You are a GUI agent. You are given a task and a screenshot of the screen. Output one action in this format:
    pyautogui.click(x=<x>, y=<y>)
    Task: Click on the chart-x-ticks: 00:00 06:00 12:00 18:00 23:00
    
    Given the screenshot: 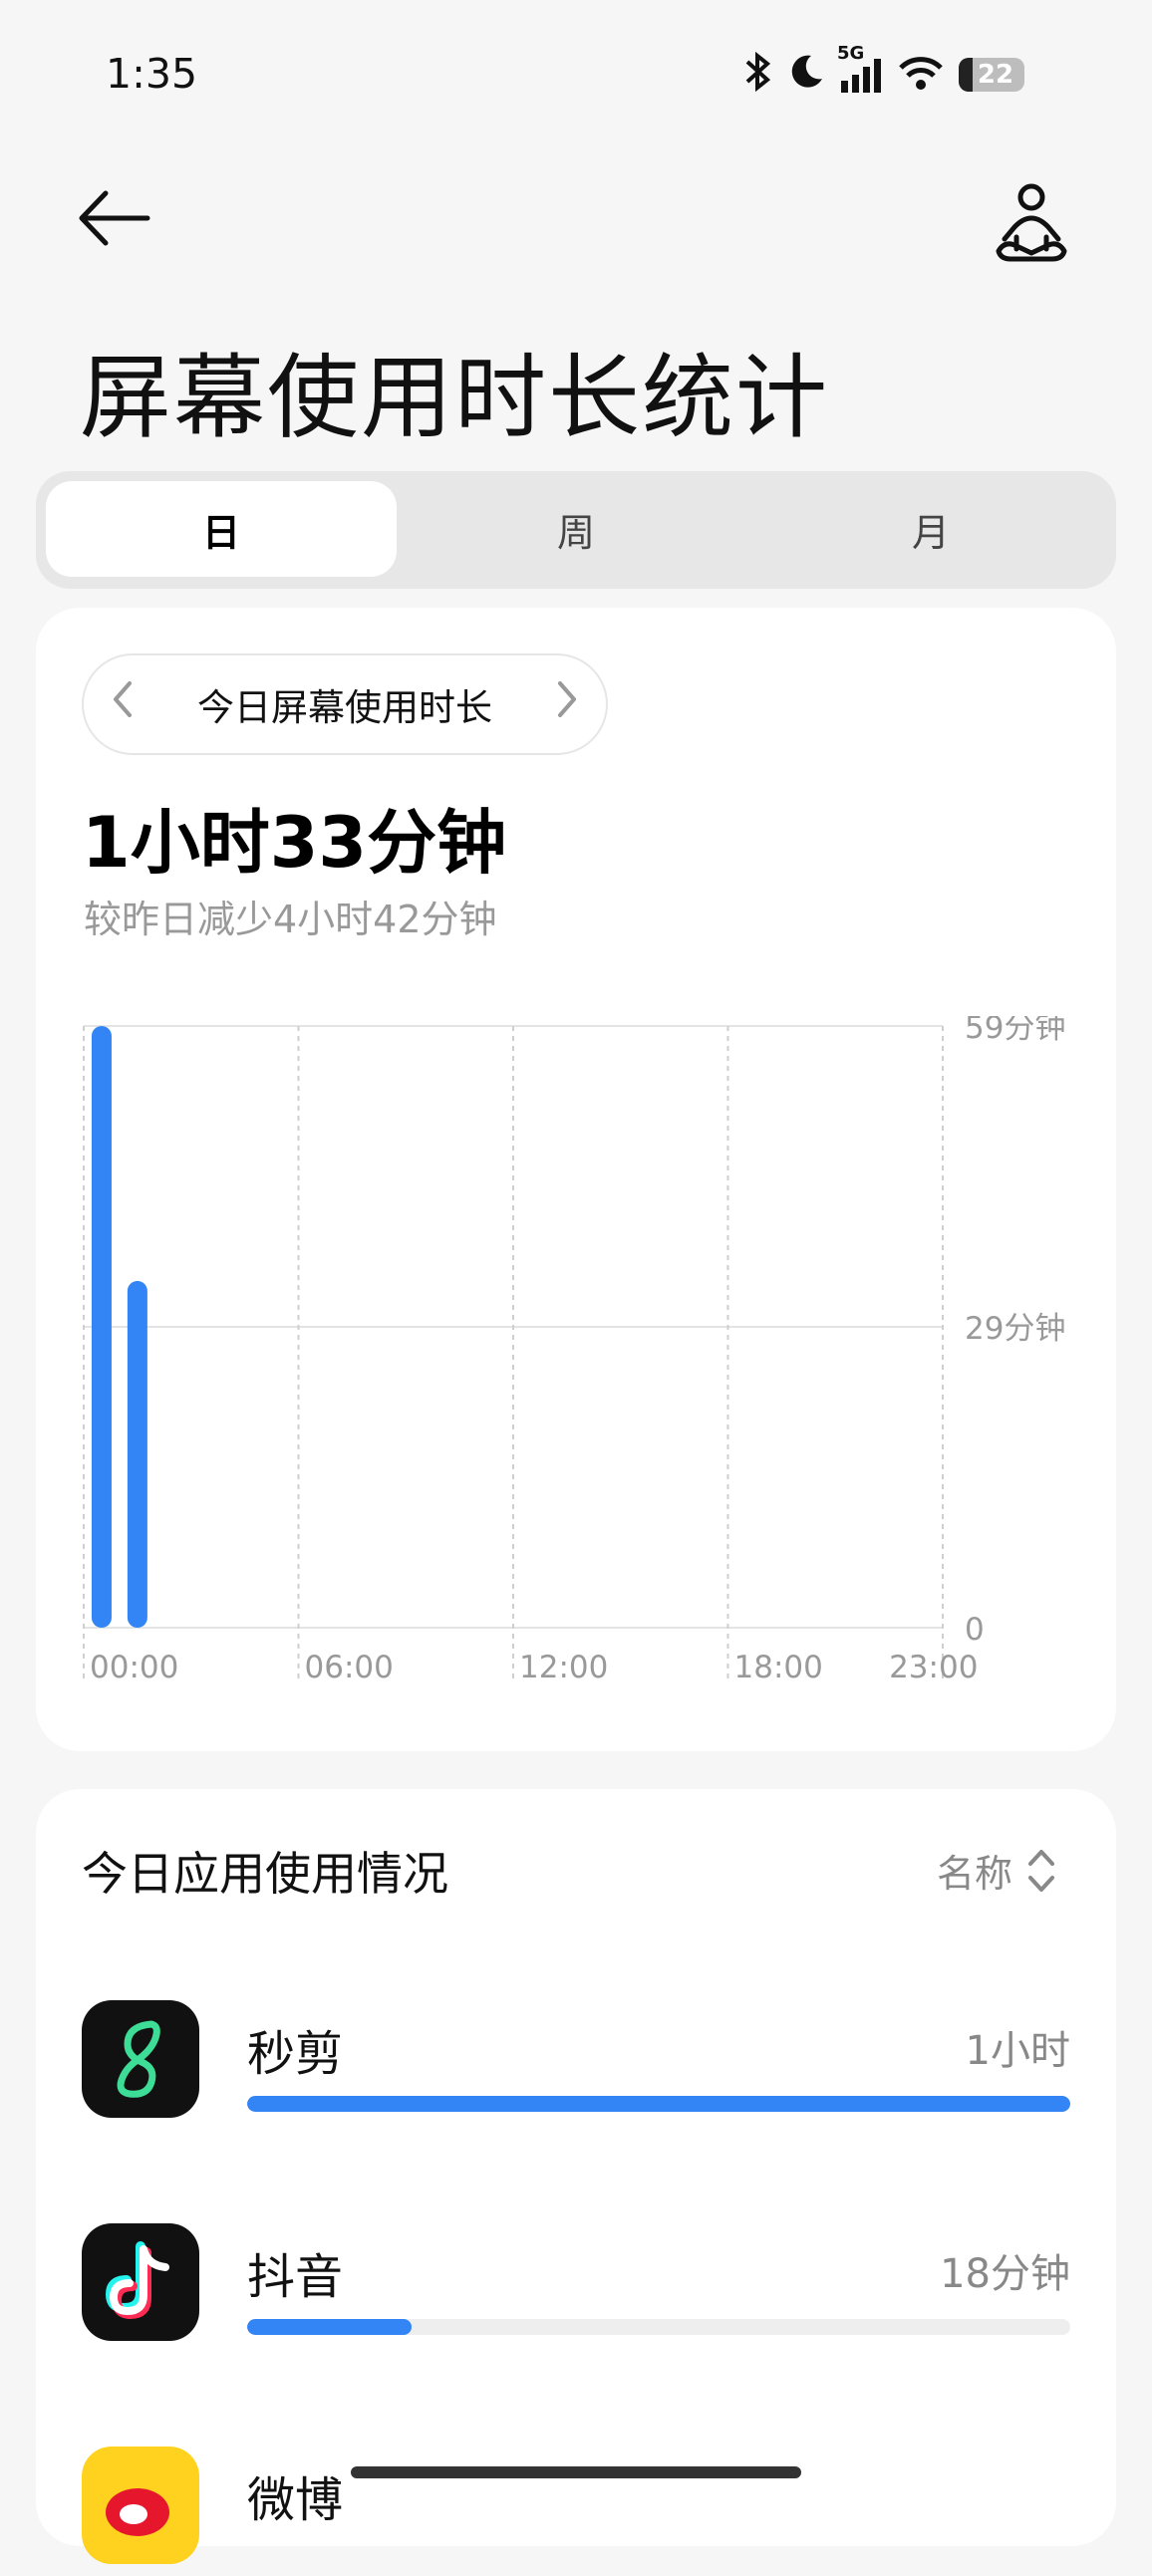 What is the action you would take?
    pyautogui.click(x=534, y=1667)
    